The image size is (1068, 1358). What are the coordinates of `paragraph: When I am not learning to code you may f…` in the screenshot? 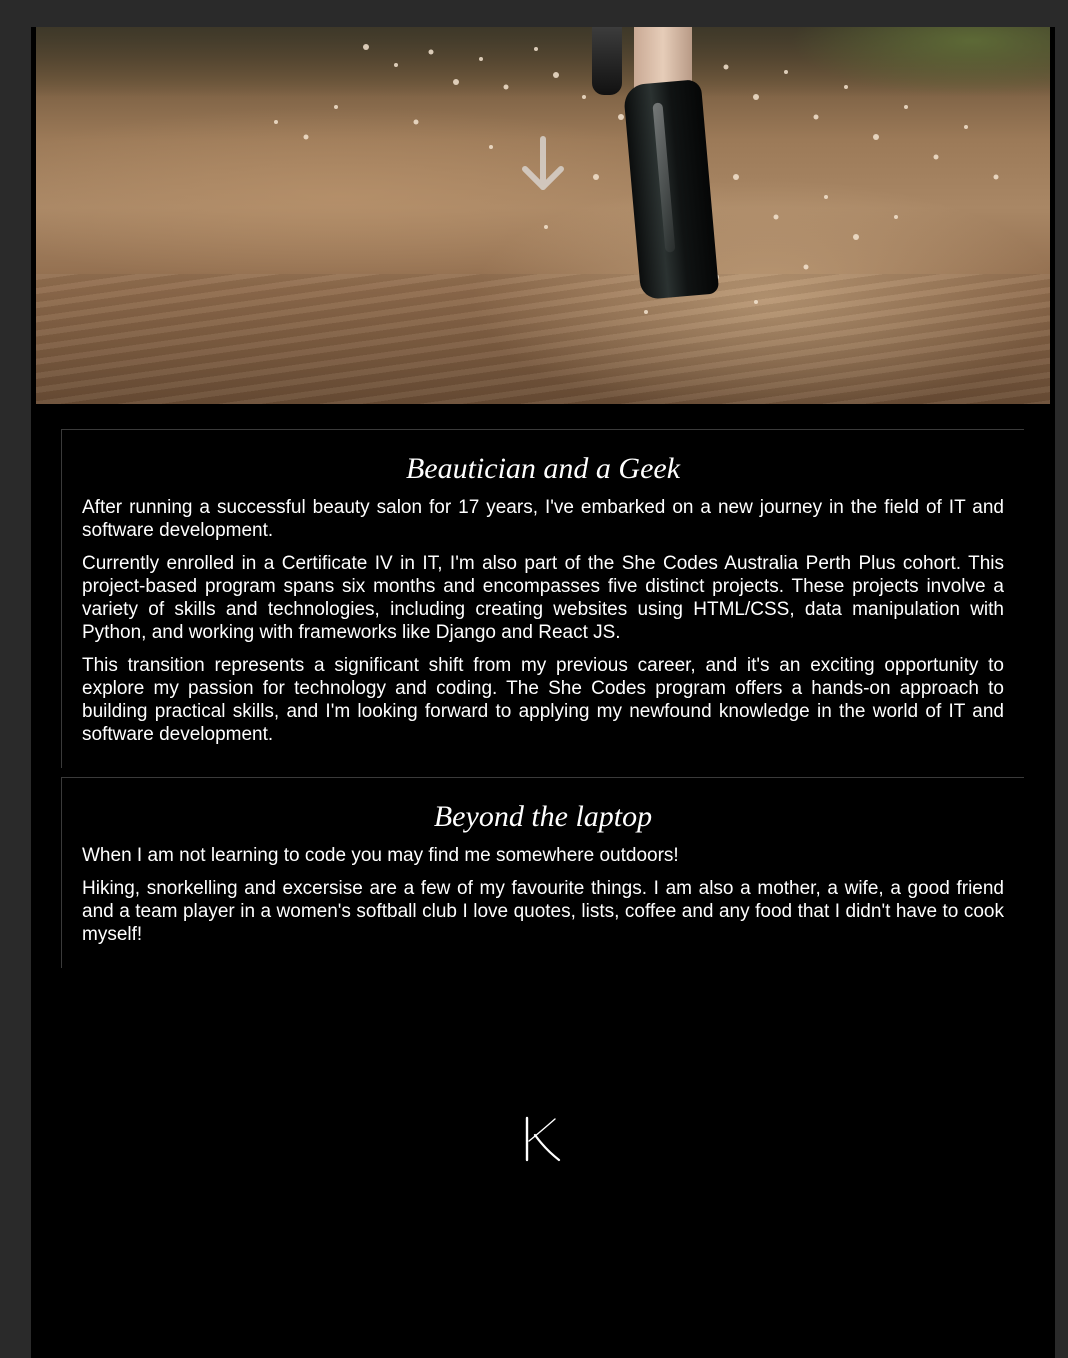 It's located at (380, 855).